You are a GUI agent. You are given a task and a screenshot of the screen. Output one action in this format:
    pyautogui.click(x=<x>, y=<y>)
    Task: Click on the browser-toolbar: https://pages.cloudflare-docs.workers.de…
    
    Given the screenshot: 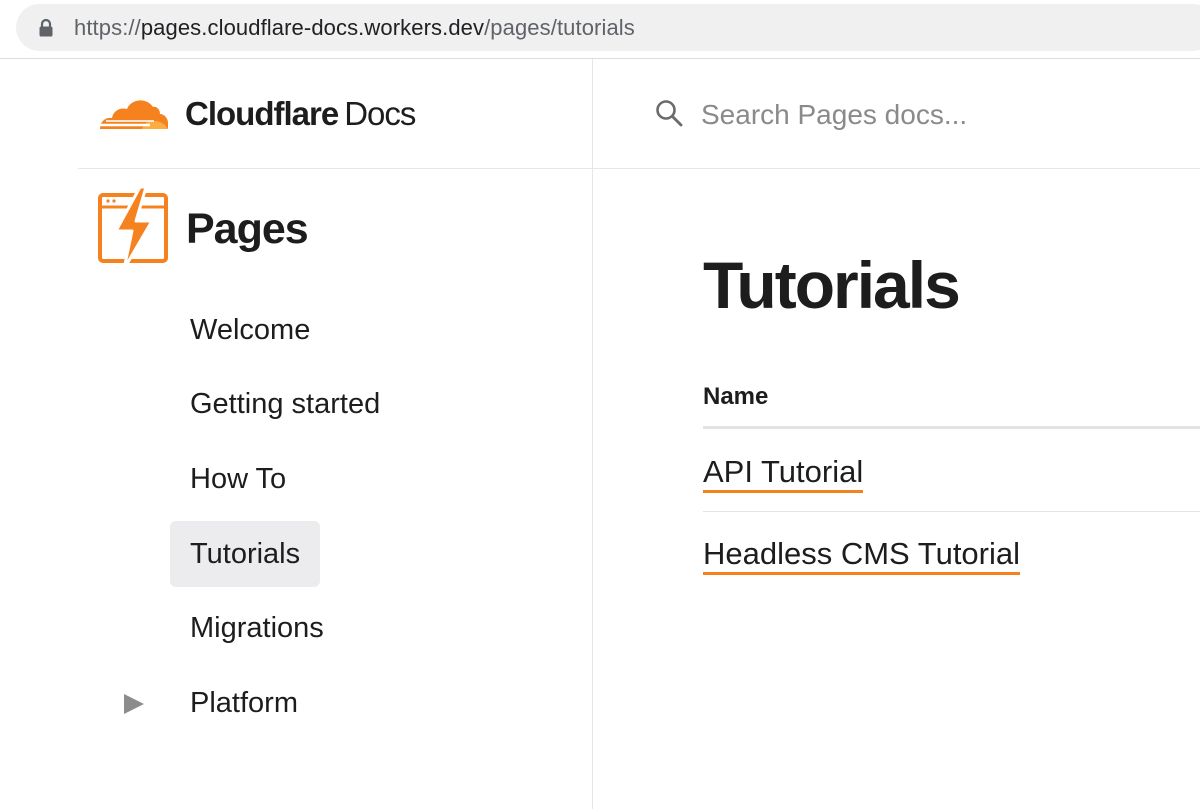 What is the action you would take?
    pyautogui.click(x=600, y=29)
    